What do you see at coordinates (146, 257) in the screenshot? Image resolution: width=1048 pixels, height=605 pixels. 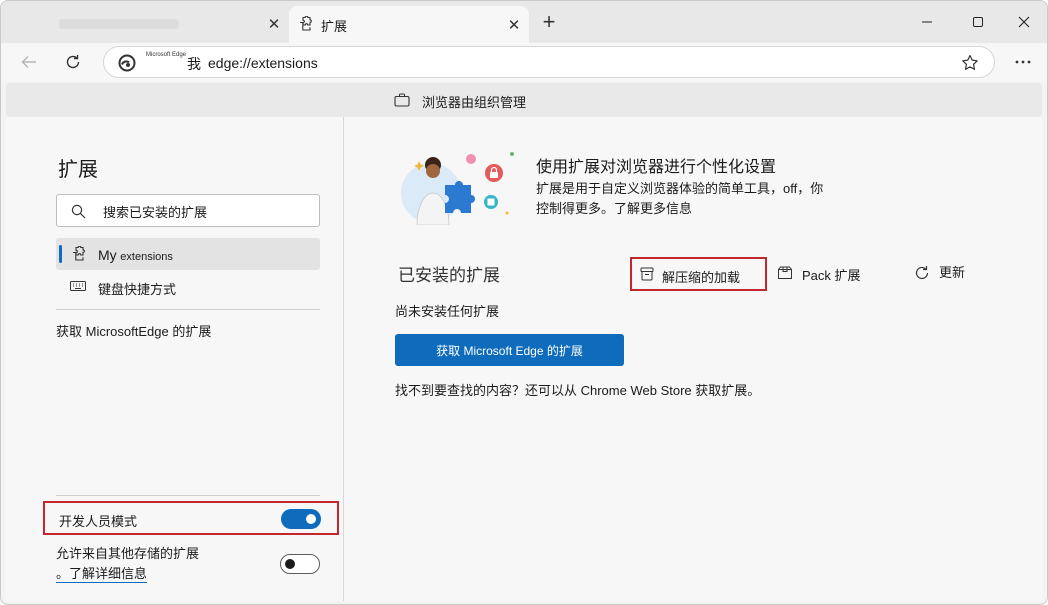 I see `sidebar-item-label-sub: extensions` at bounding box center [146, 257].